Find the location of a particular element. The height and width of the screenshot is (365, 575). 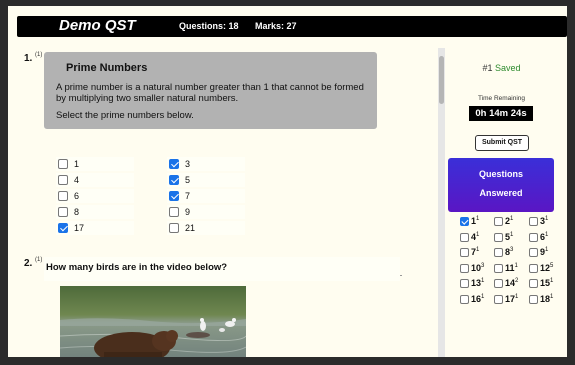

question-nav-item: 51 is located at coordinates (509, 238).